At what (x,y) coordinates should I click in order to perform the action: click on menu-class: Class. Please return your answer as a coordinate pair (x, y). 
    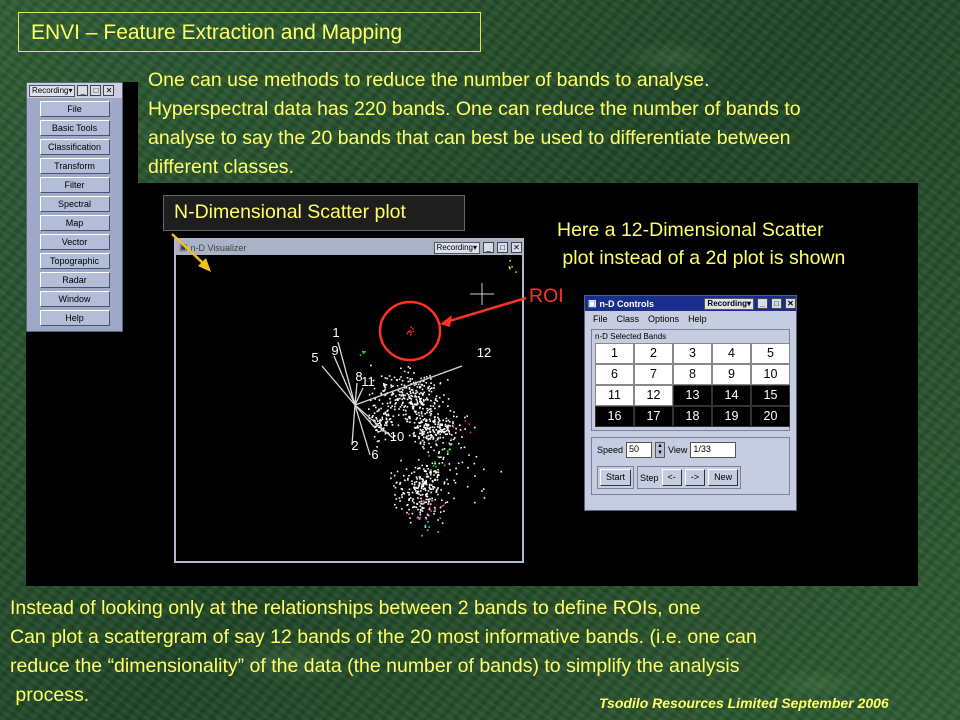
    Looking at the image, I should click on (628, 319).